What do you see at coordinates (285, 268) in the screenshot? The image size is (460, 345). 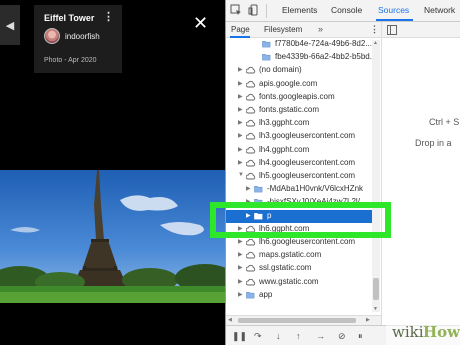 I see `tree-item-label: ssl.gstatic.com` at bounding box center [285, 268].